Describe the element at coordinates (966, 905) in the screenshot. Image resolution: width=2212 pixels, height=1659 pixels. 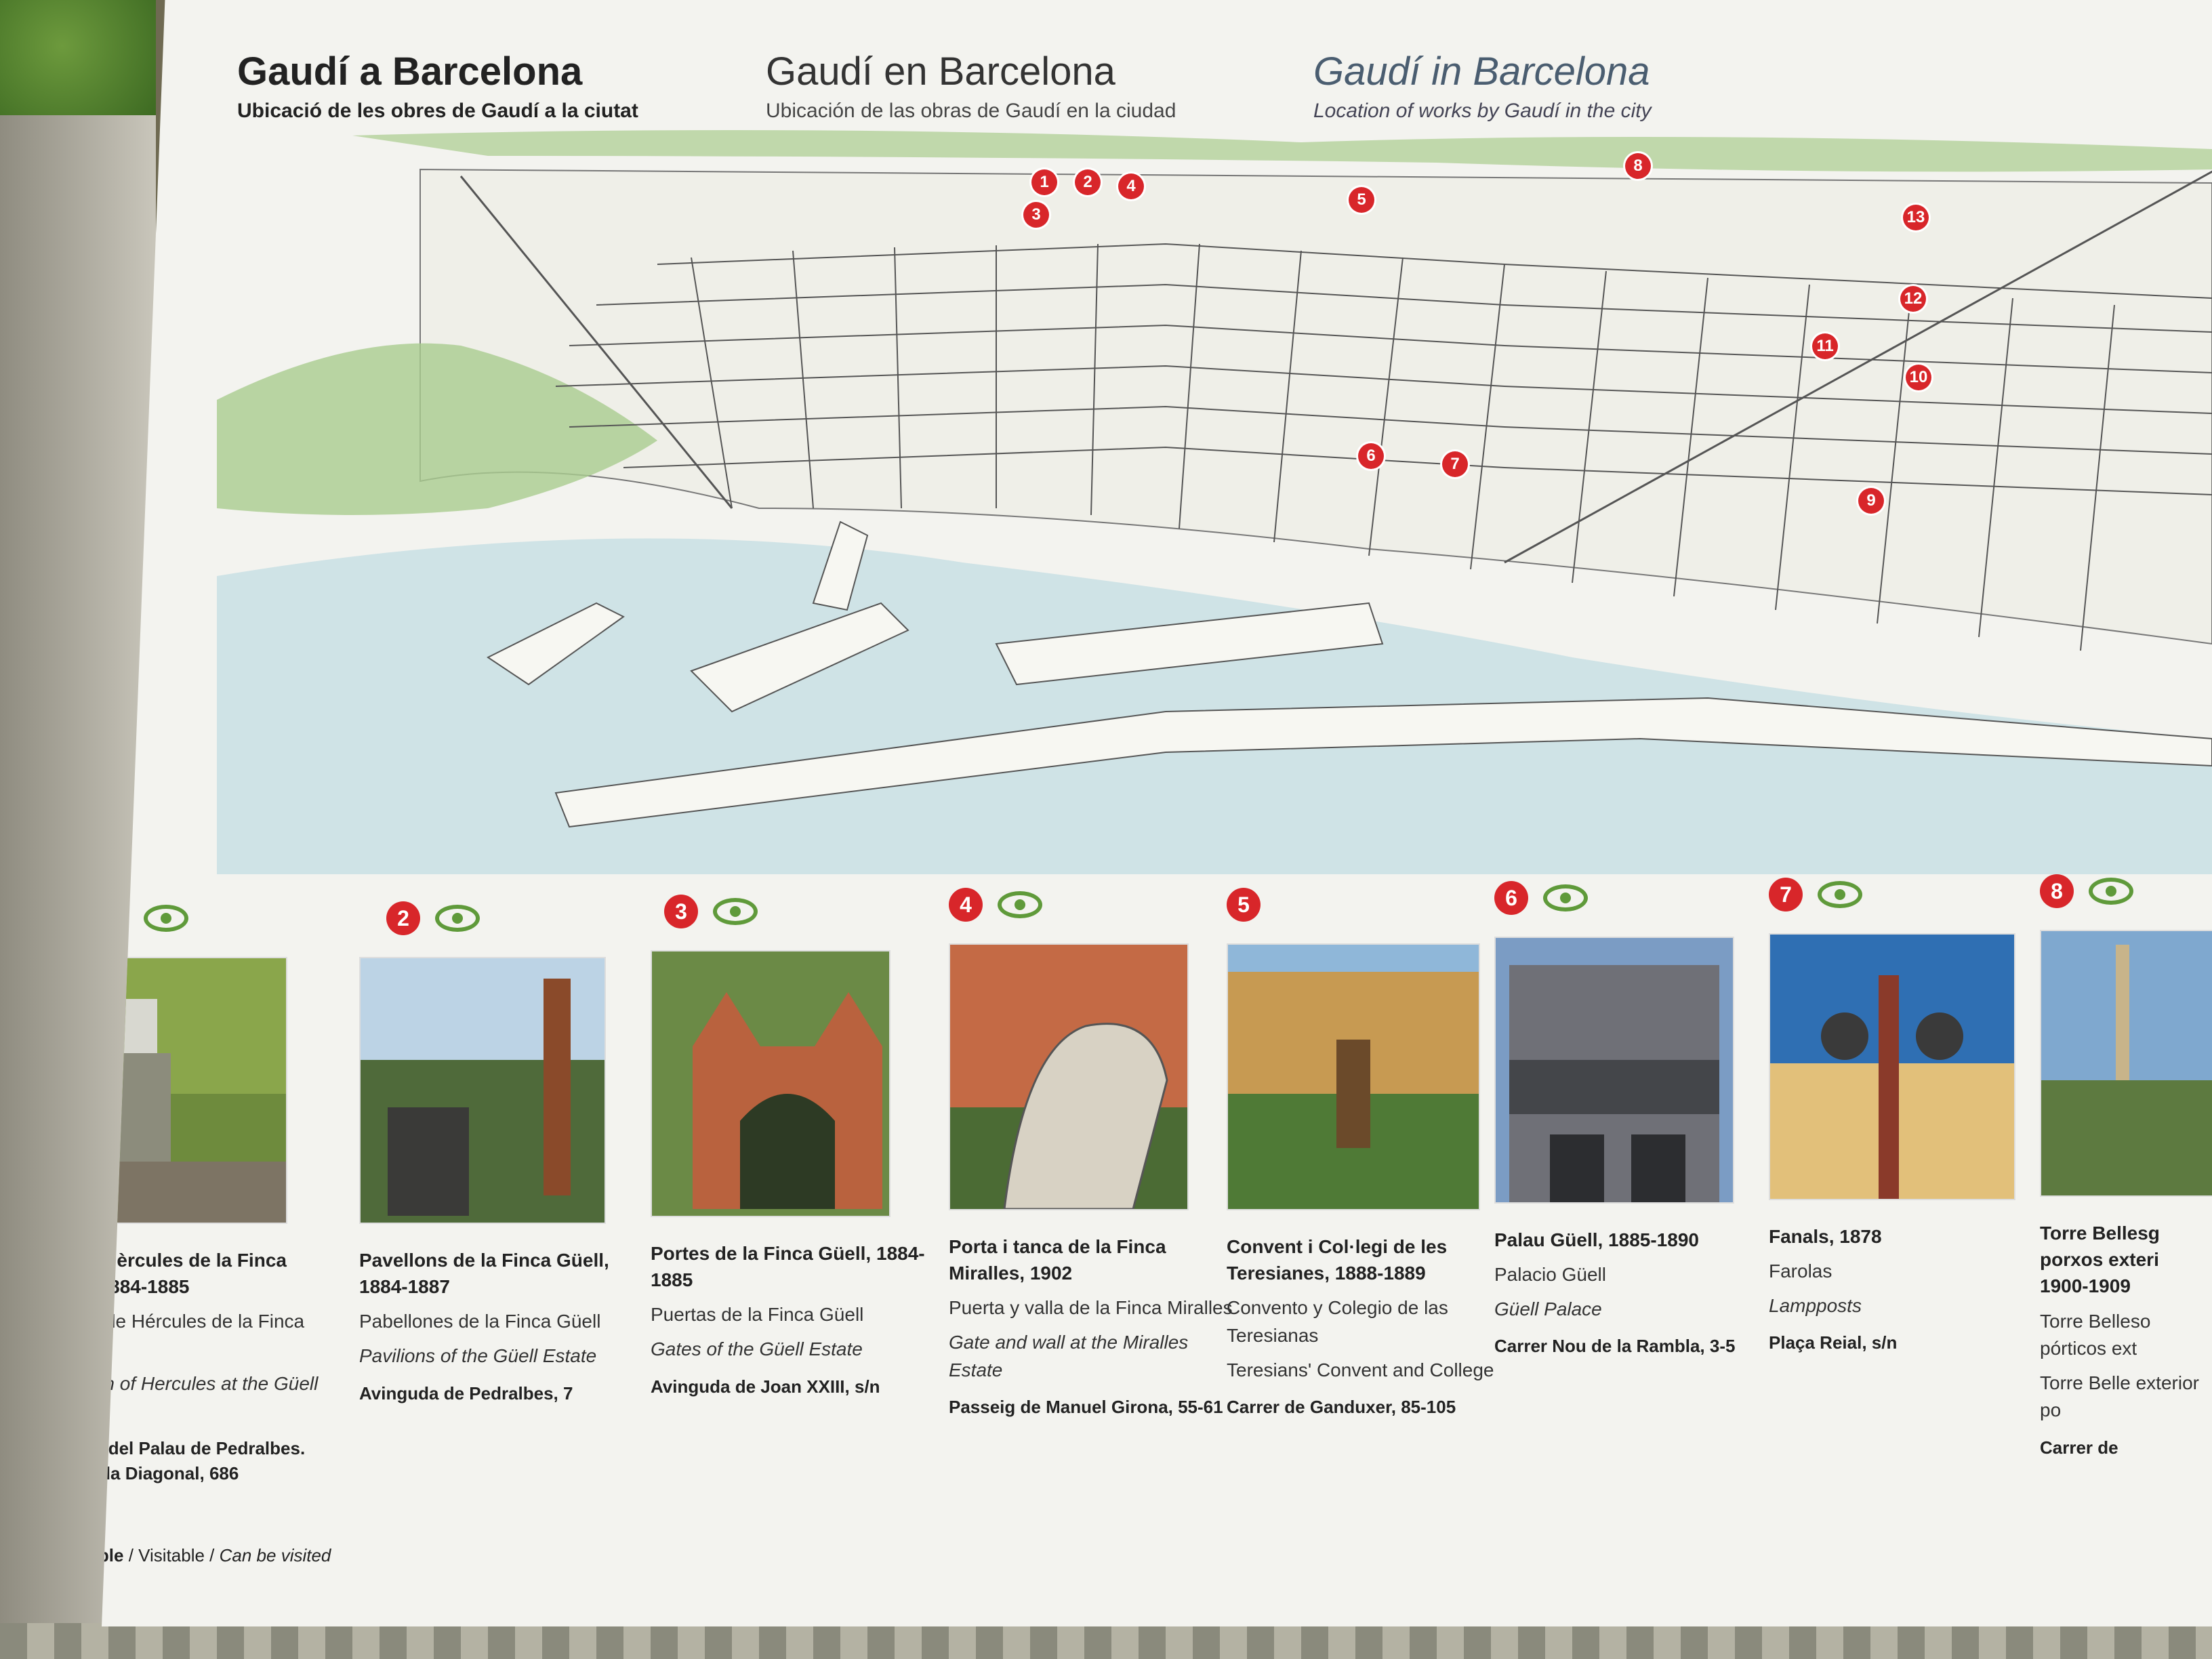
I see `number-badge: 4` at that location.